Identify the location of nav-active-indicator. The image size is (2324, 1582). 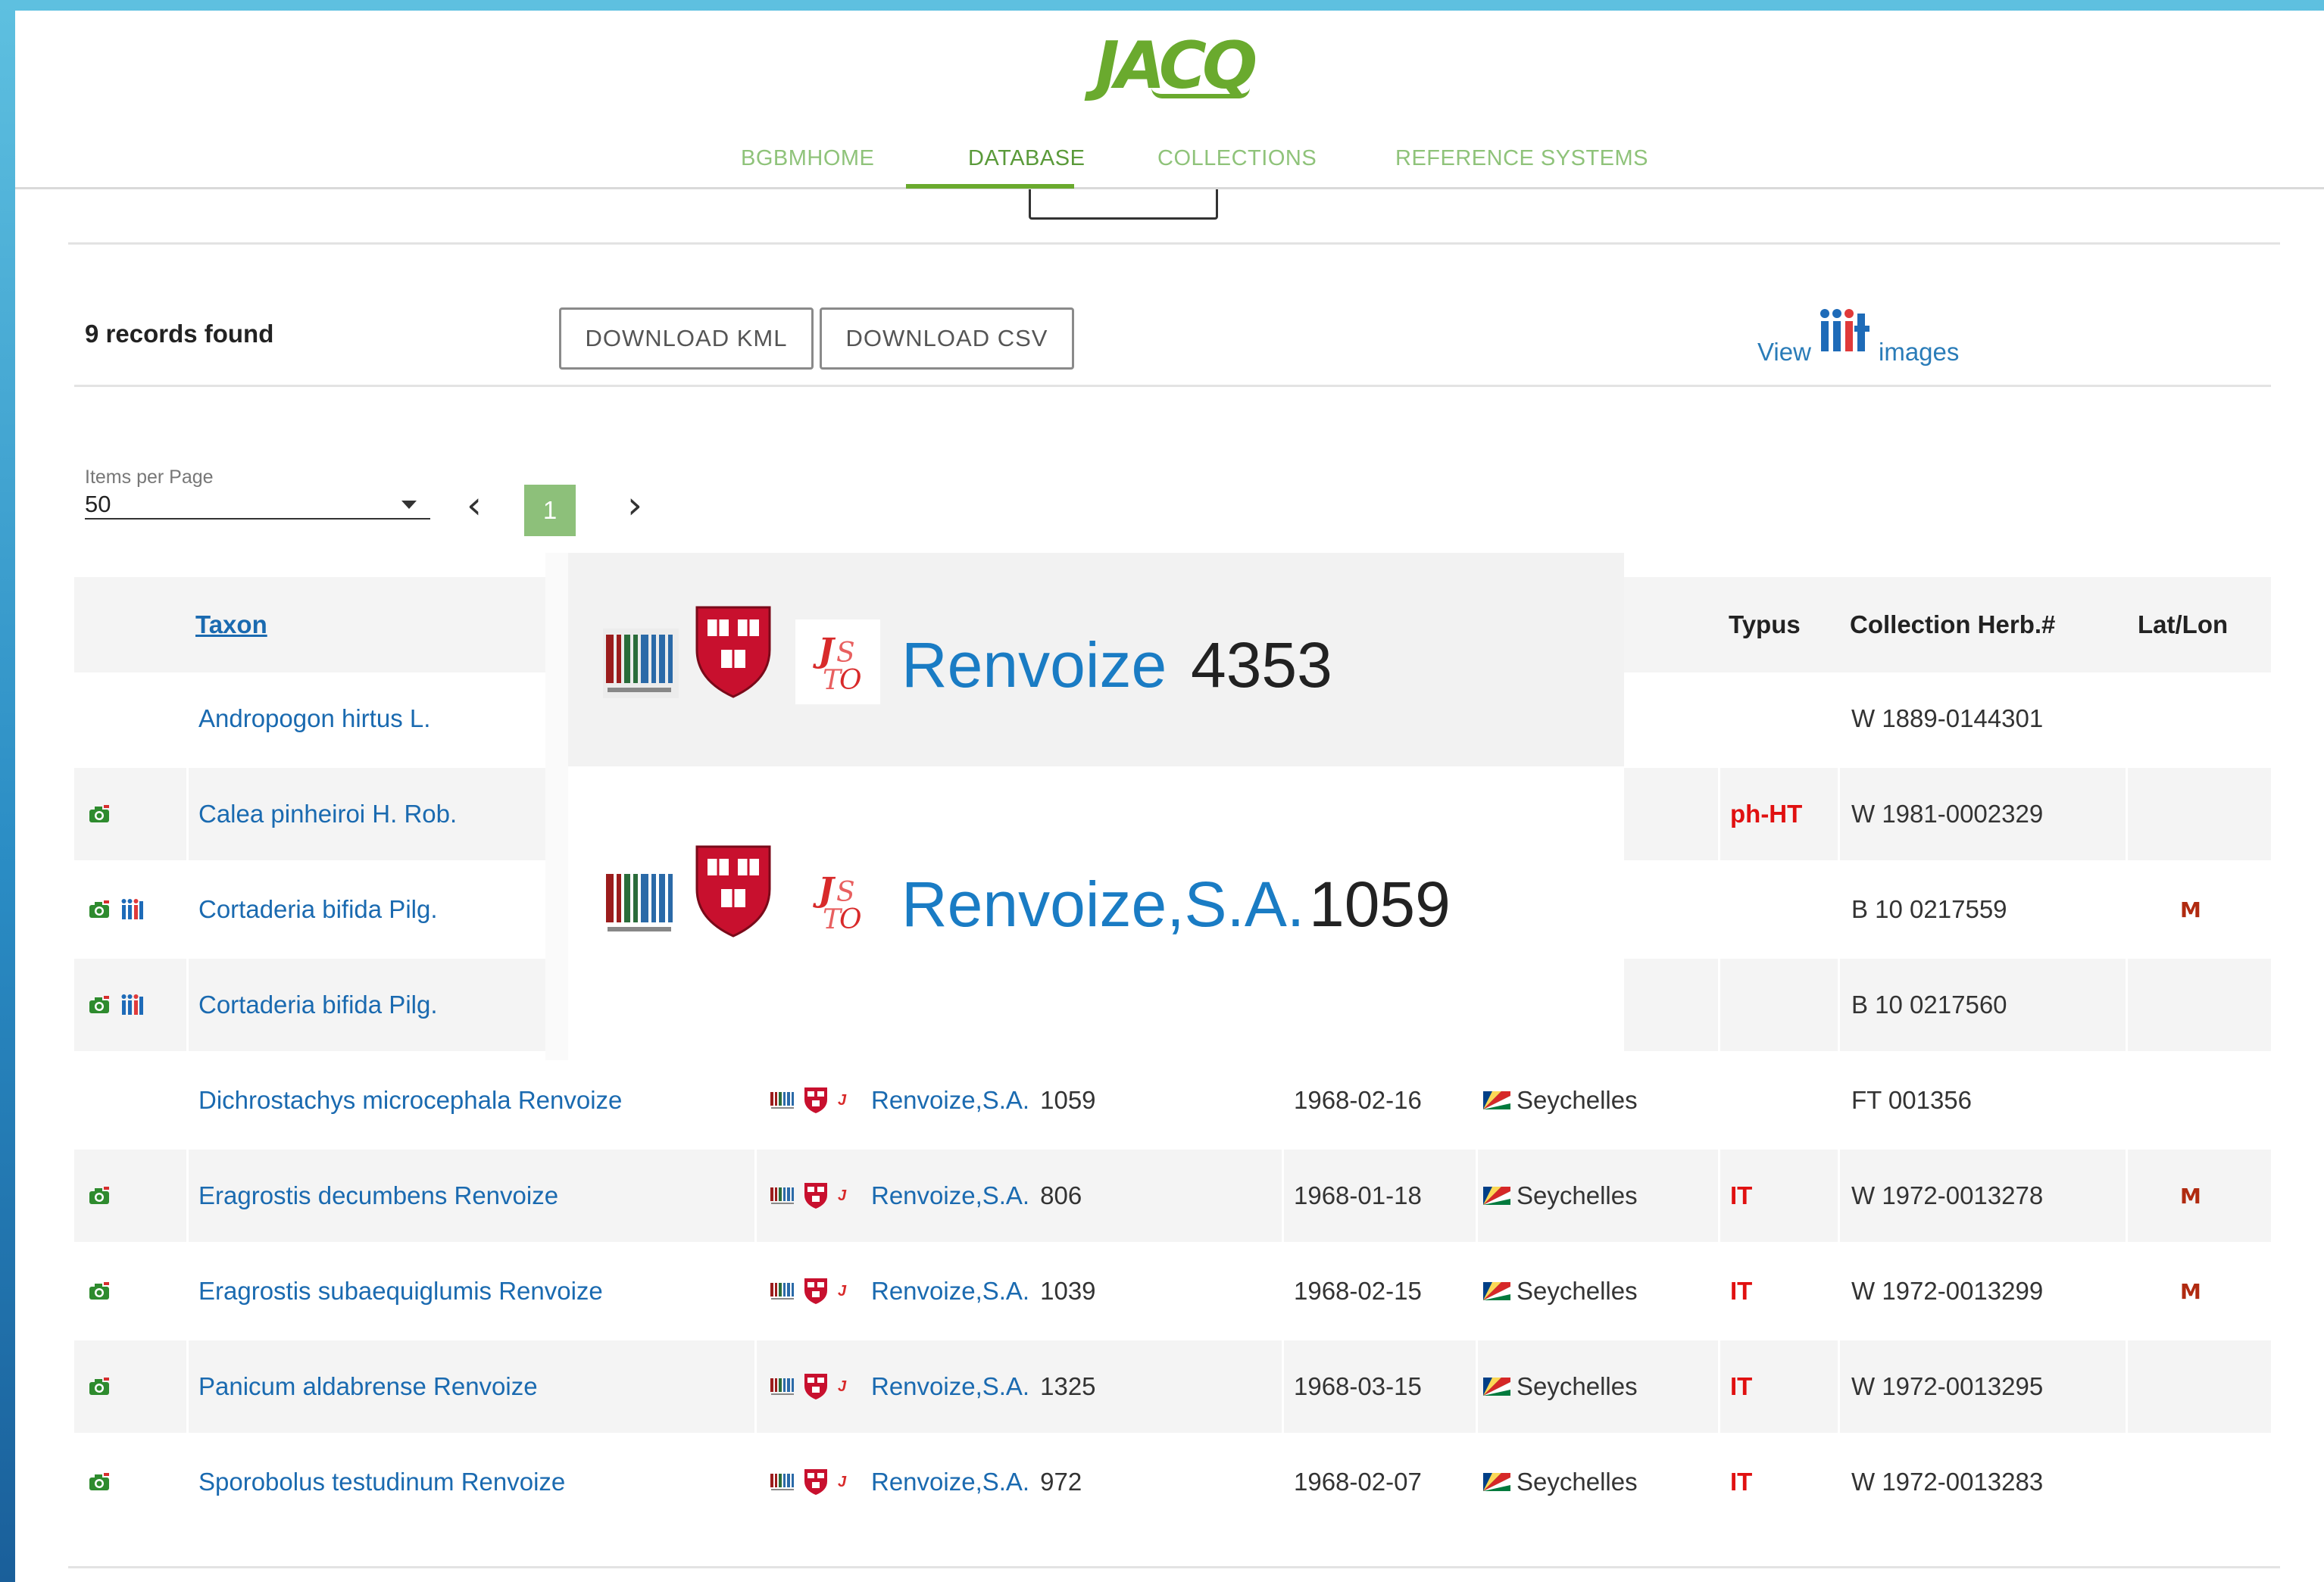
(990, 186).